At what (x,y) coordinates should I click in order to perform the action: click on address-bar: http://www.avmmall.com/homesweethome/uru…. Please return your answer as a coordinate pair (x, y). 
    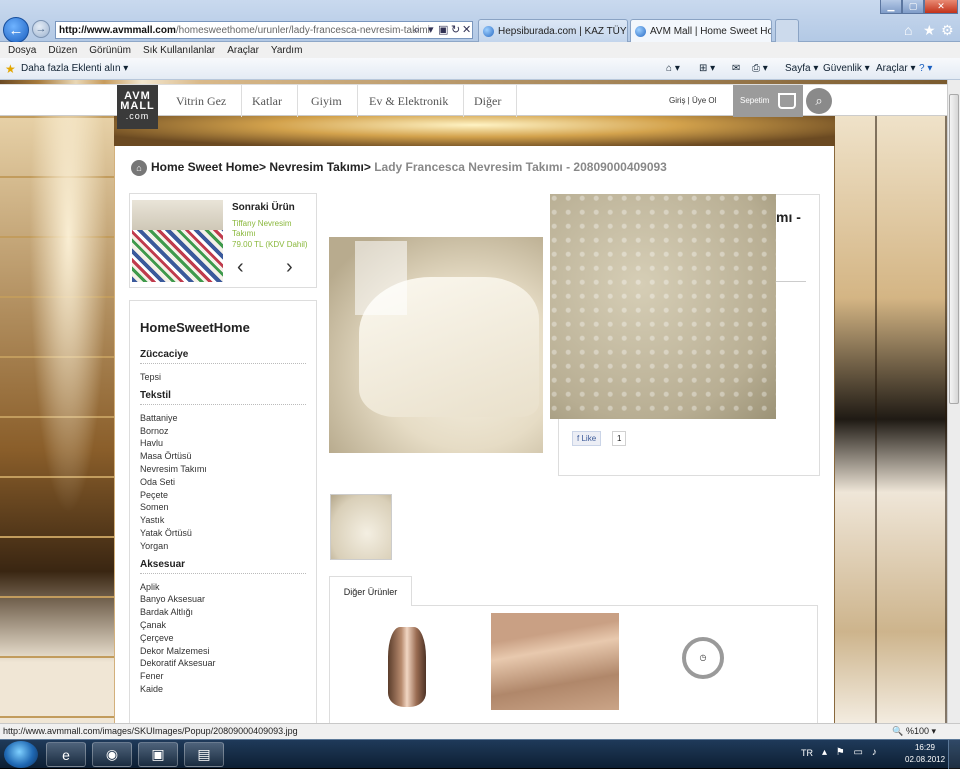
    Looking at the image, I should click on (264, 30).